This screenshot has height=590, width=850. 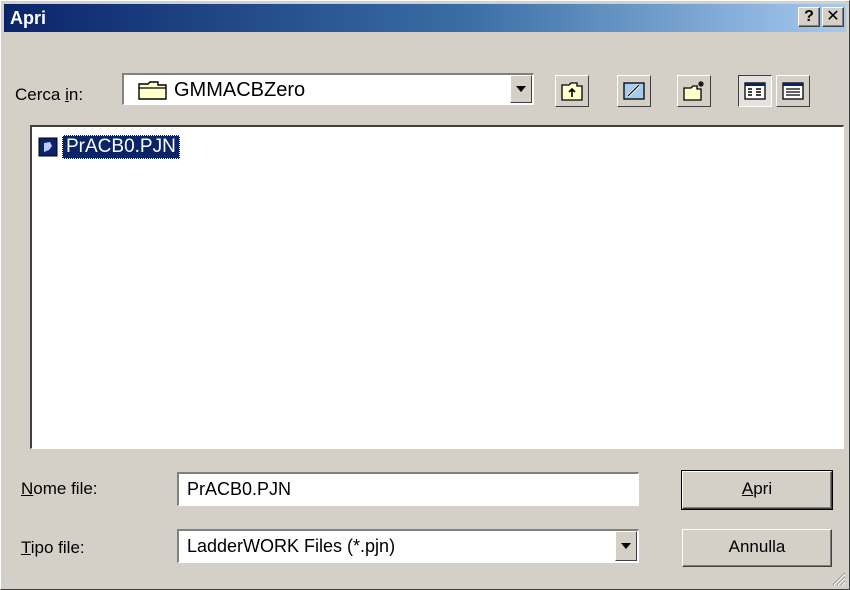 I want to click on lookin-label: Cerca in:, so click(x=49, y=94).